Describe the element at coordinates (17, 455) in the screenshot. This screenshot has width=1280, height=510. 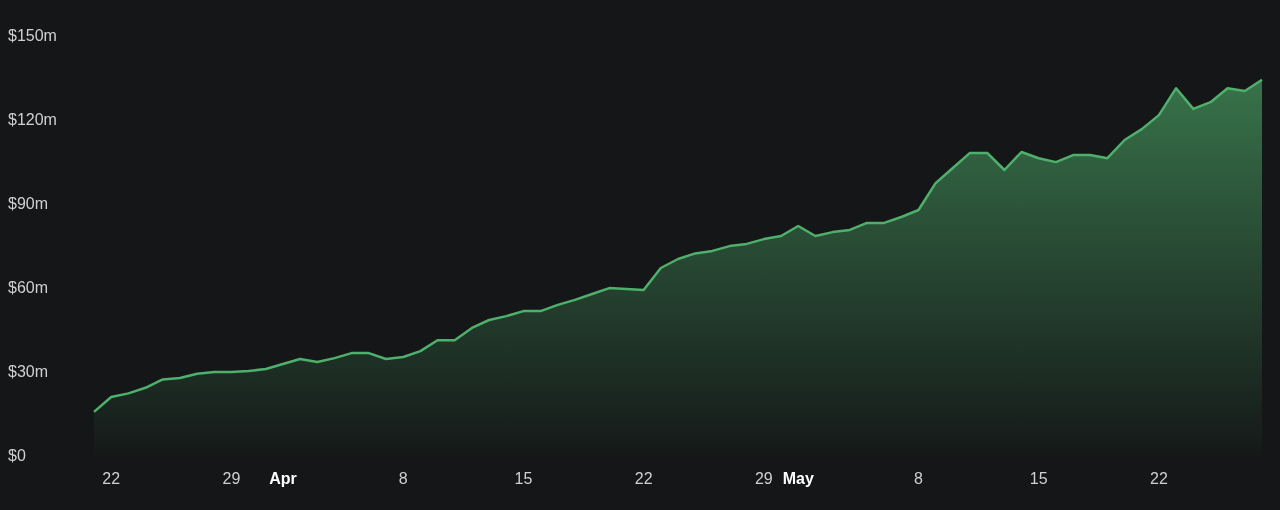
I see `axis-tick-label: $0` at that location.